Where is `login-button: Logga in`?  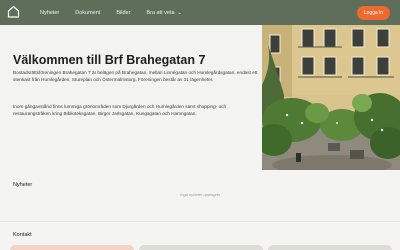
login-button: Logga in is located at coordinates (373, 13).